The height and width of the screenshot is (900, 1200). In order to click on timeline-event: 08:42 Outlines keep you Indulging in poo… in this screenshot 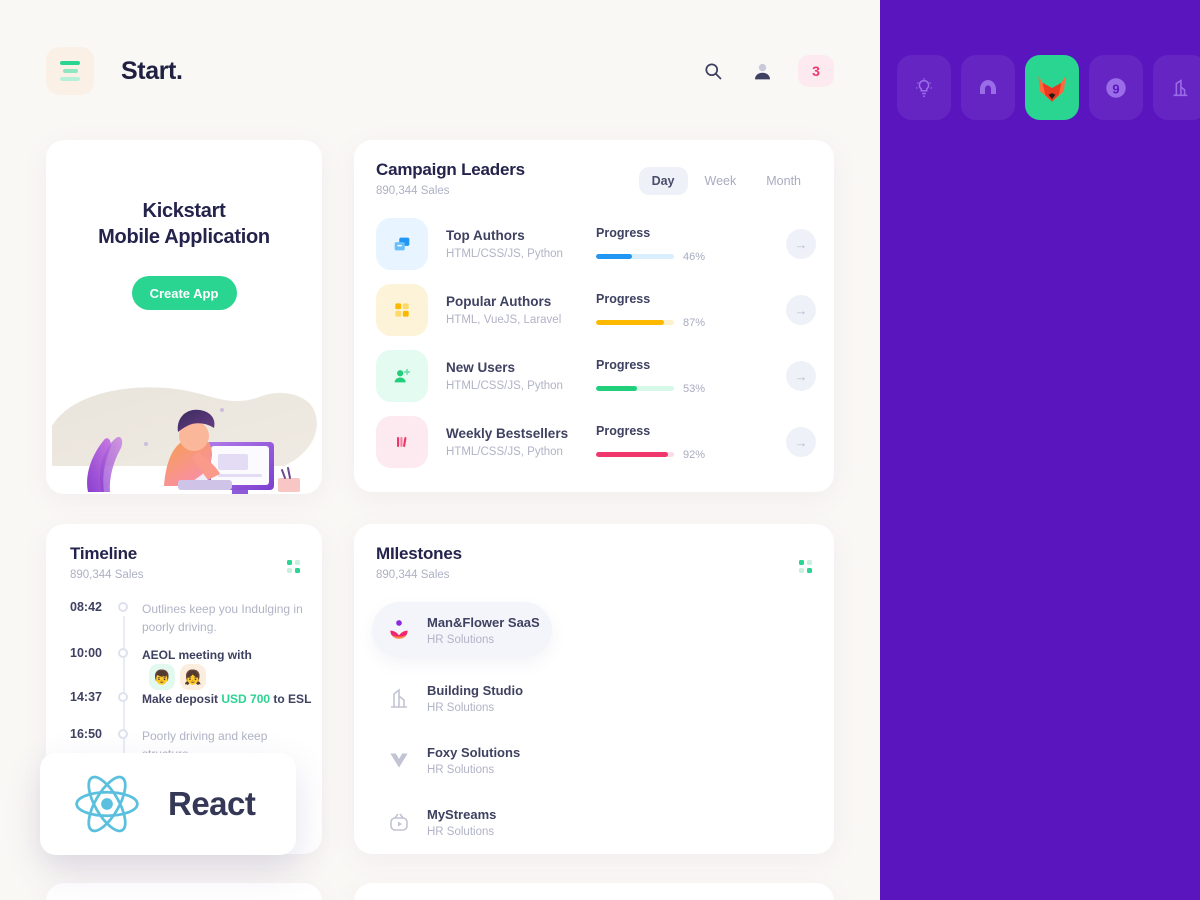, I will do `click(193, 618)`.